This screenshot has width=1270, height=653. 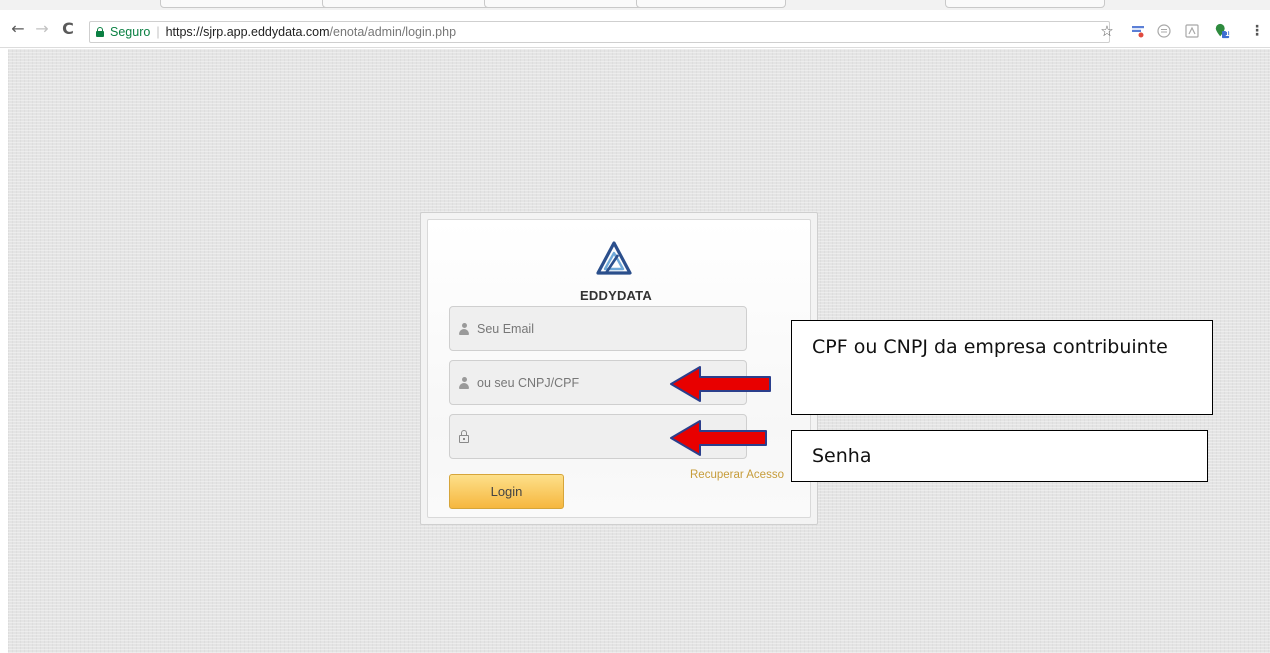 What do you see at coordinates (1257, 31) in the screenshot?
I see `kebab-menu-icon: ⋮` at bounding box center [1257, 31].